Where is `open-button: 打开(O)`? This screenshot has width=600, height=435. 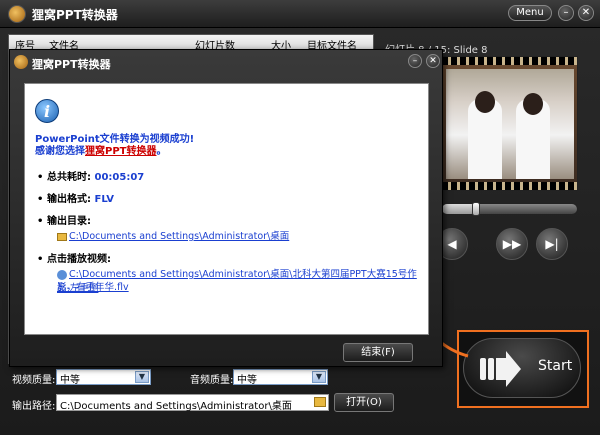
open-button: 打开(O) is located at coordinates (364, 402).